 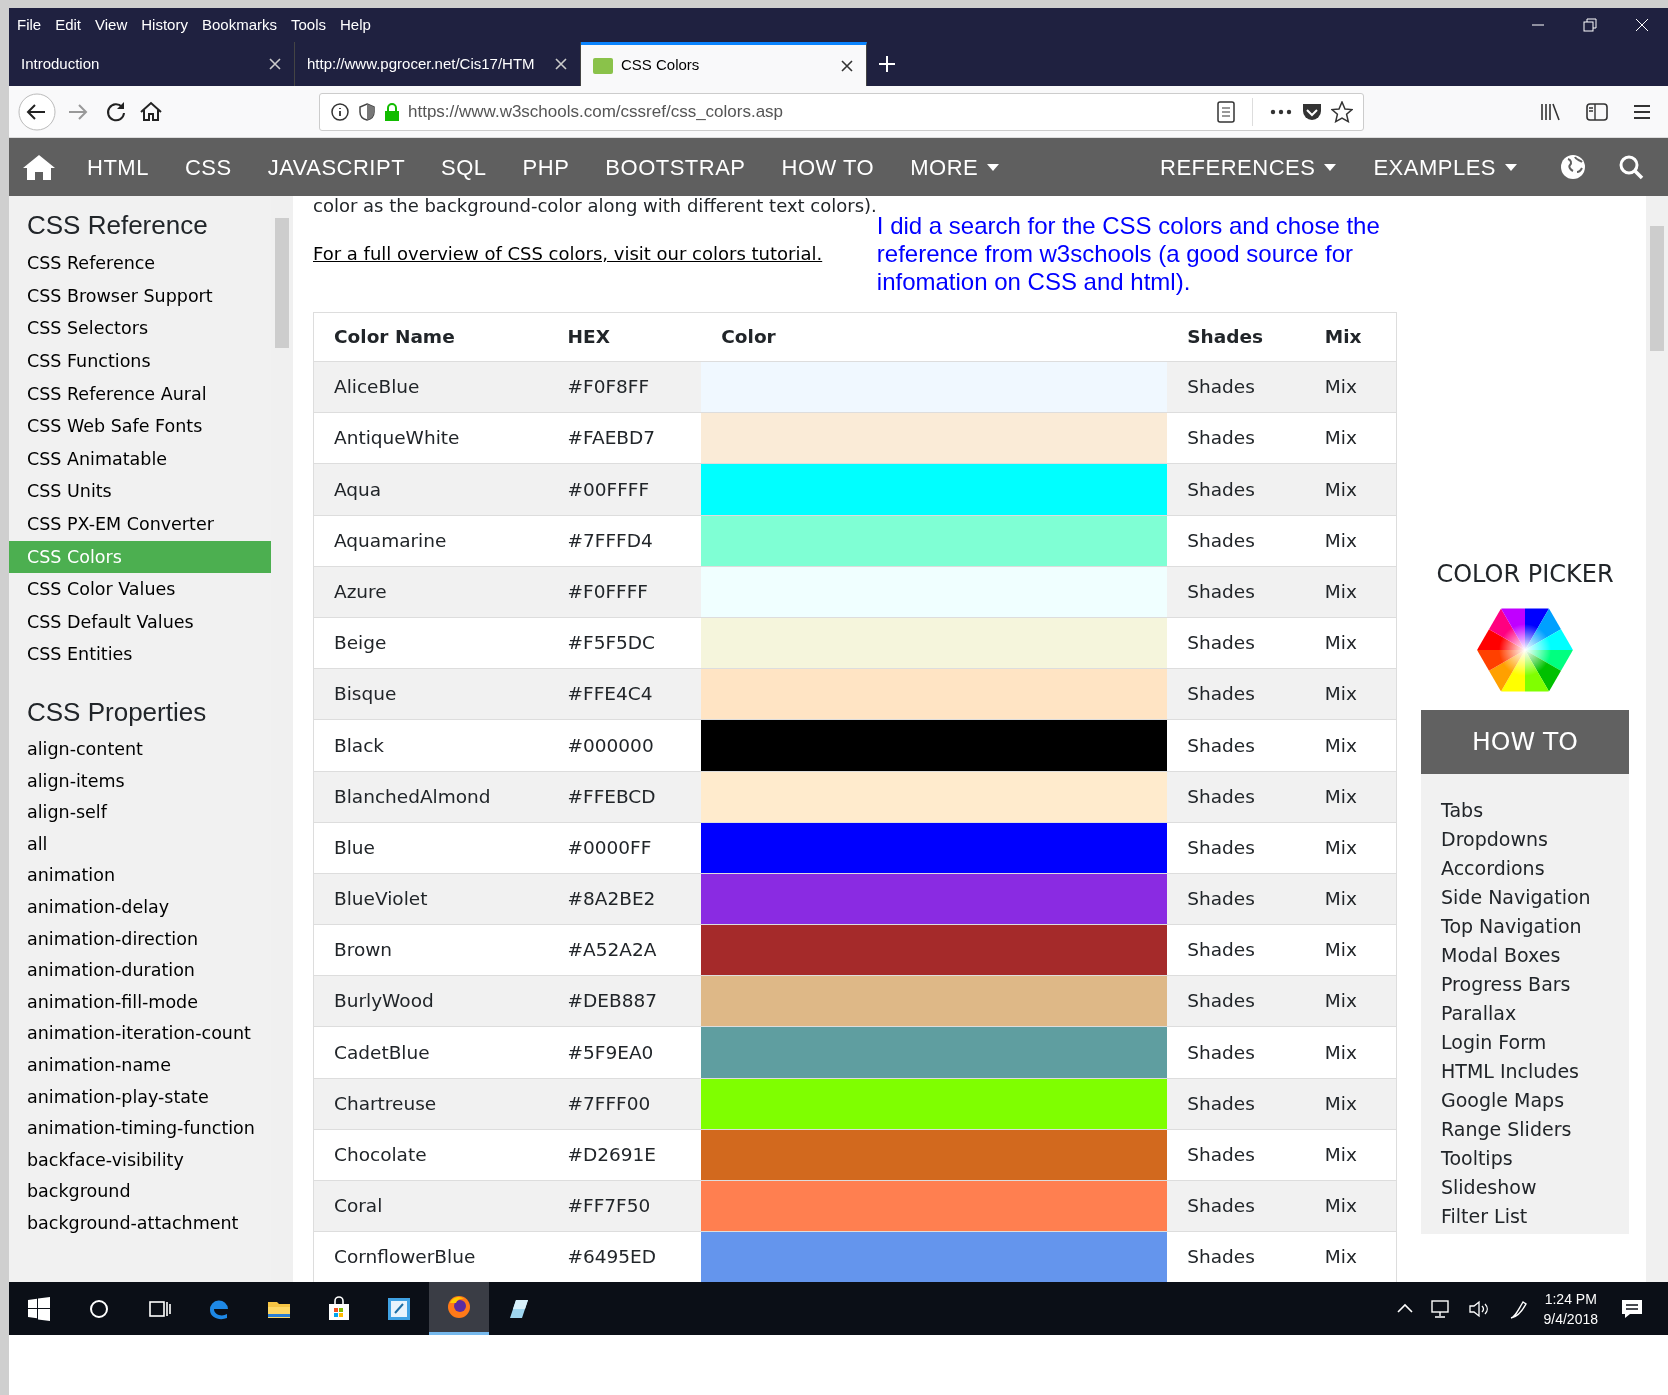 What do you see at coordinates (140, 1224) in the screenshot?
I see `sidebar-link: background-attachment` at bounding box center [140, 1224].